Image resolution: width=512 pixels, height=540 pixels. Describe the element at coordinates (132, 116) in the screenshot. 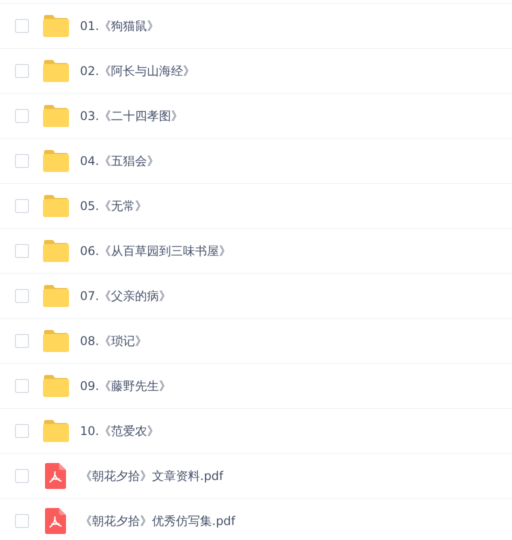

I see `file-name: 03.《二十四孝图》` at that location.